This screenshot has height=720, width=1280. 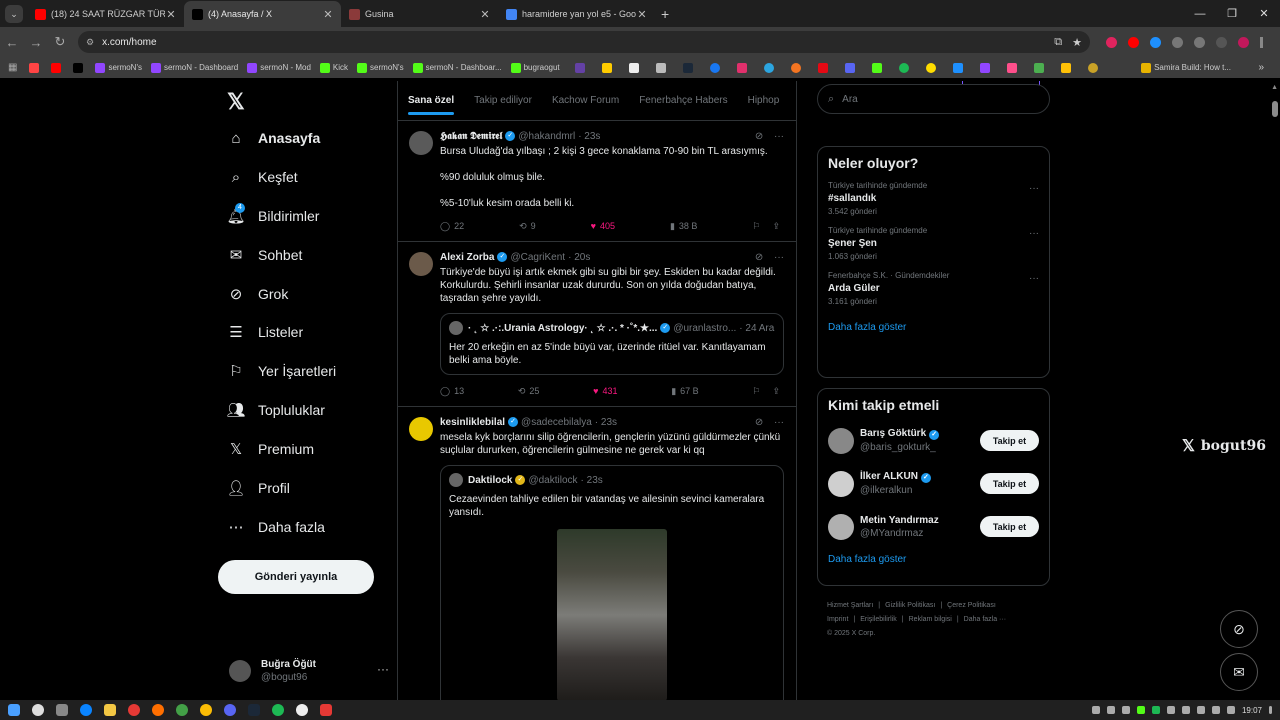 I want to click on author-handle: @CagriKent, so click(x=537, y=257).